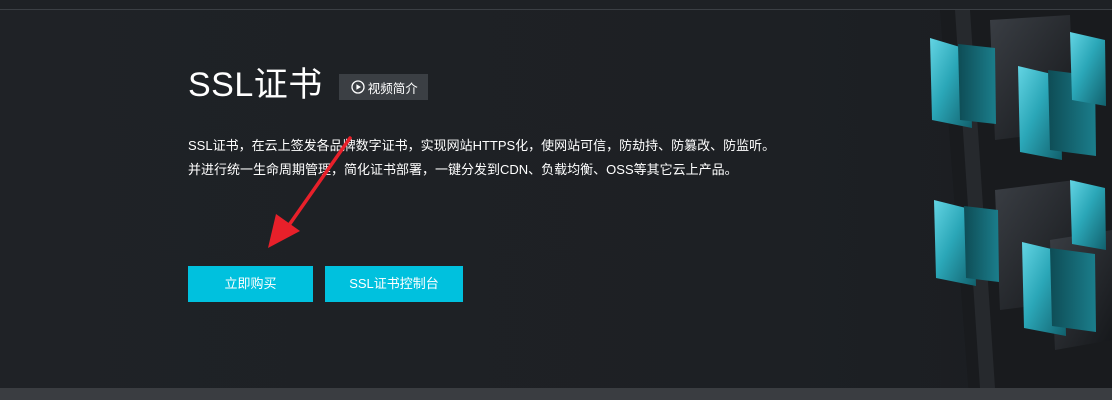 This screenshot has height=400, width=1112. I want to click on play-circle-icon, so click(358, 87).